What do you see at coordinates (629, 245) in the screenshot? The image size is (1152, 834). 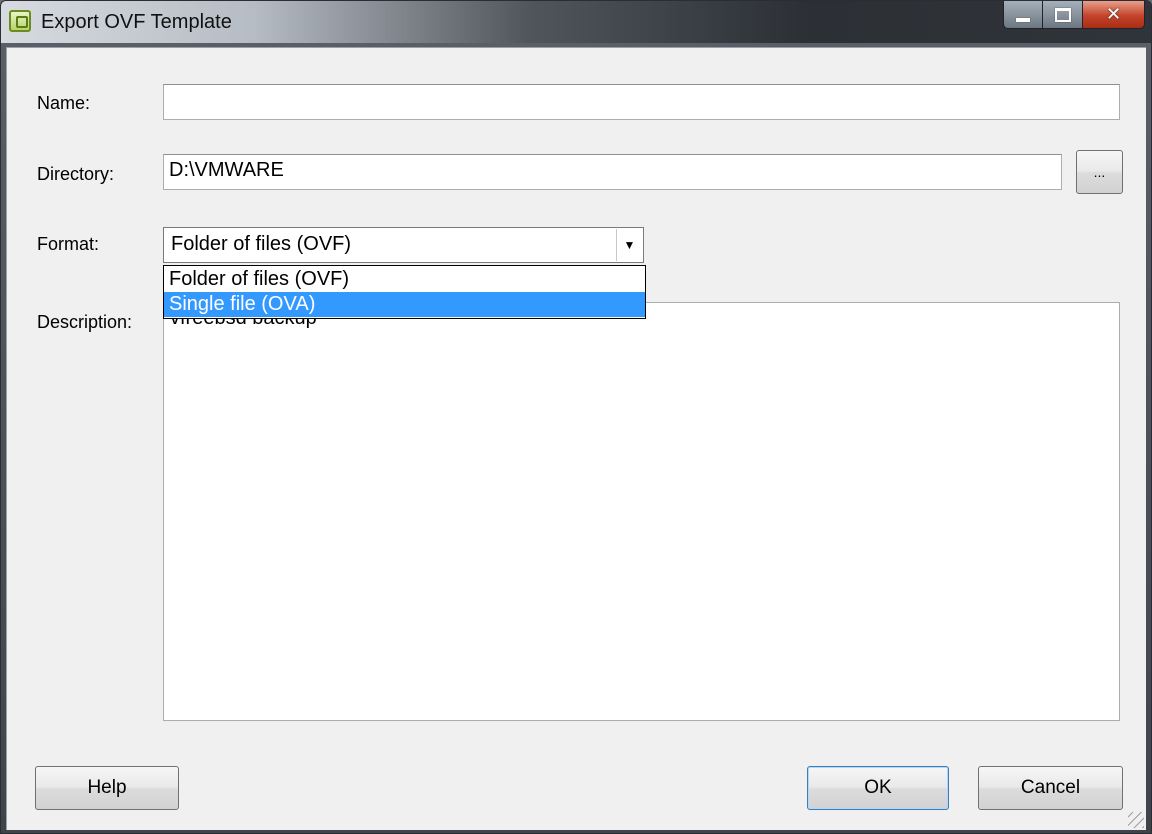 I see `chevron-down-icon: ▼` at bounding box center [629, 245].